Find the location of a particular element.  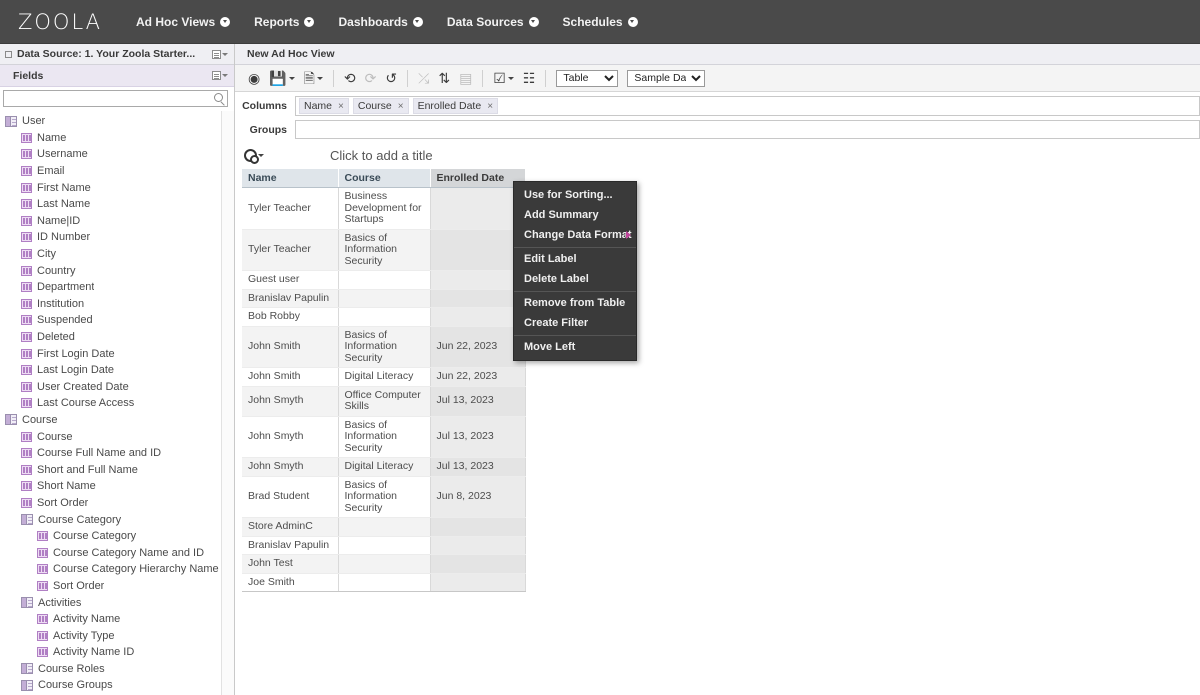

tree-field: Email is located at coordinates (110, 171).